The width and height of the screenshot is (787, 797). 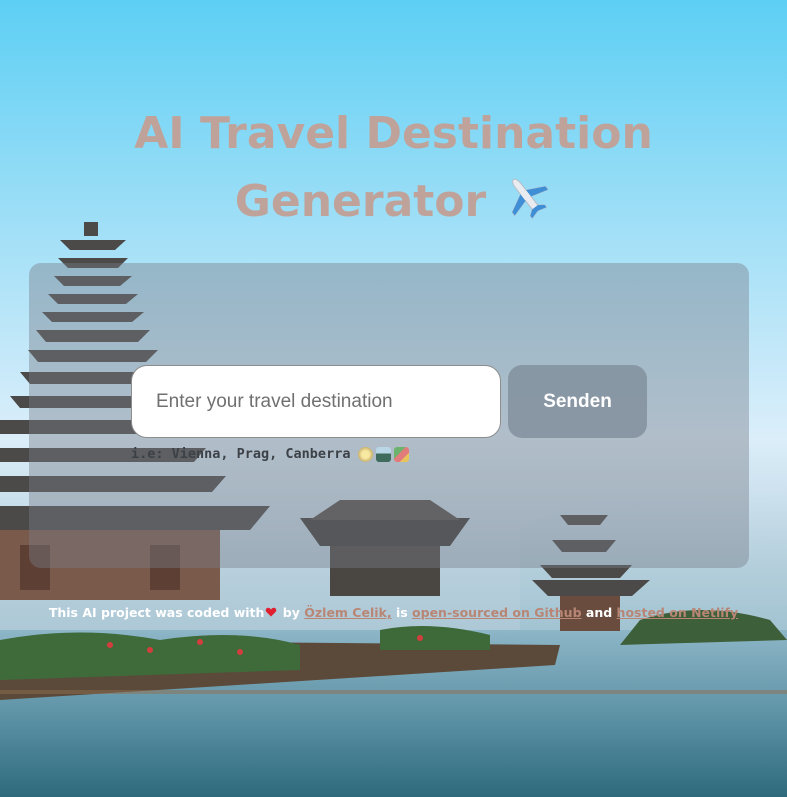 What do you see at coordinates (316, 401) in the screenshot?
I see `destination-input` at bounding box center [316, 401].